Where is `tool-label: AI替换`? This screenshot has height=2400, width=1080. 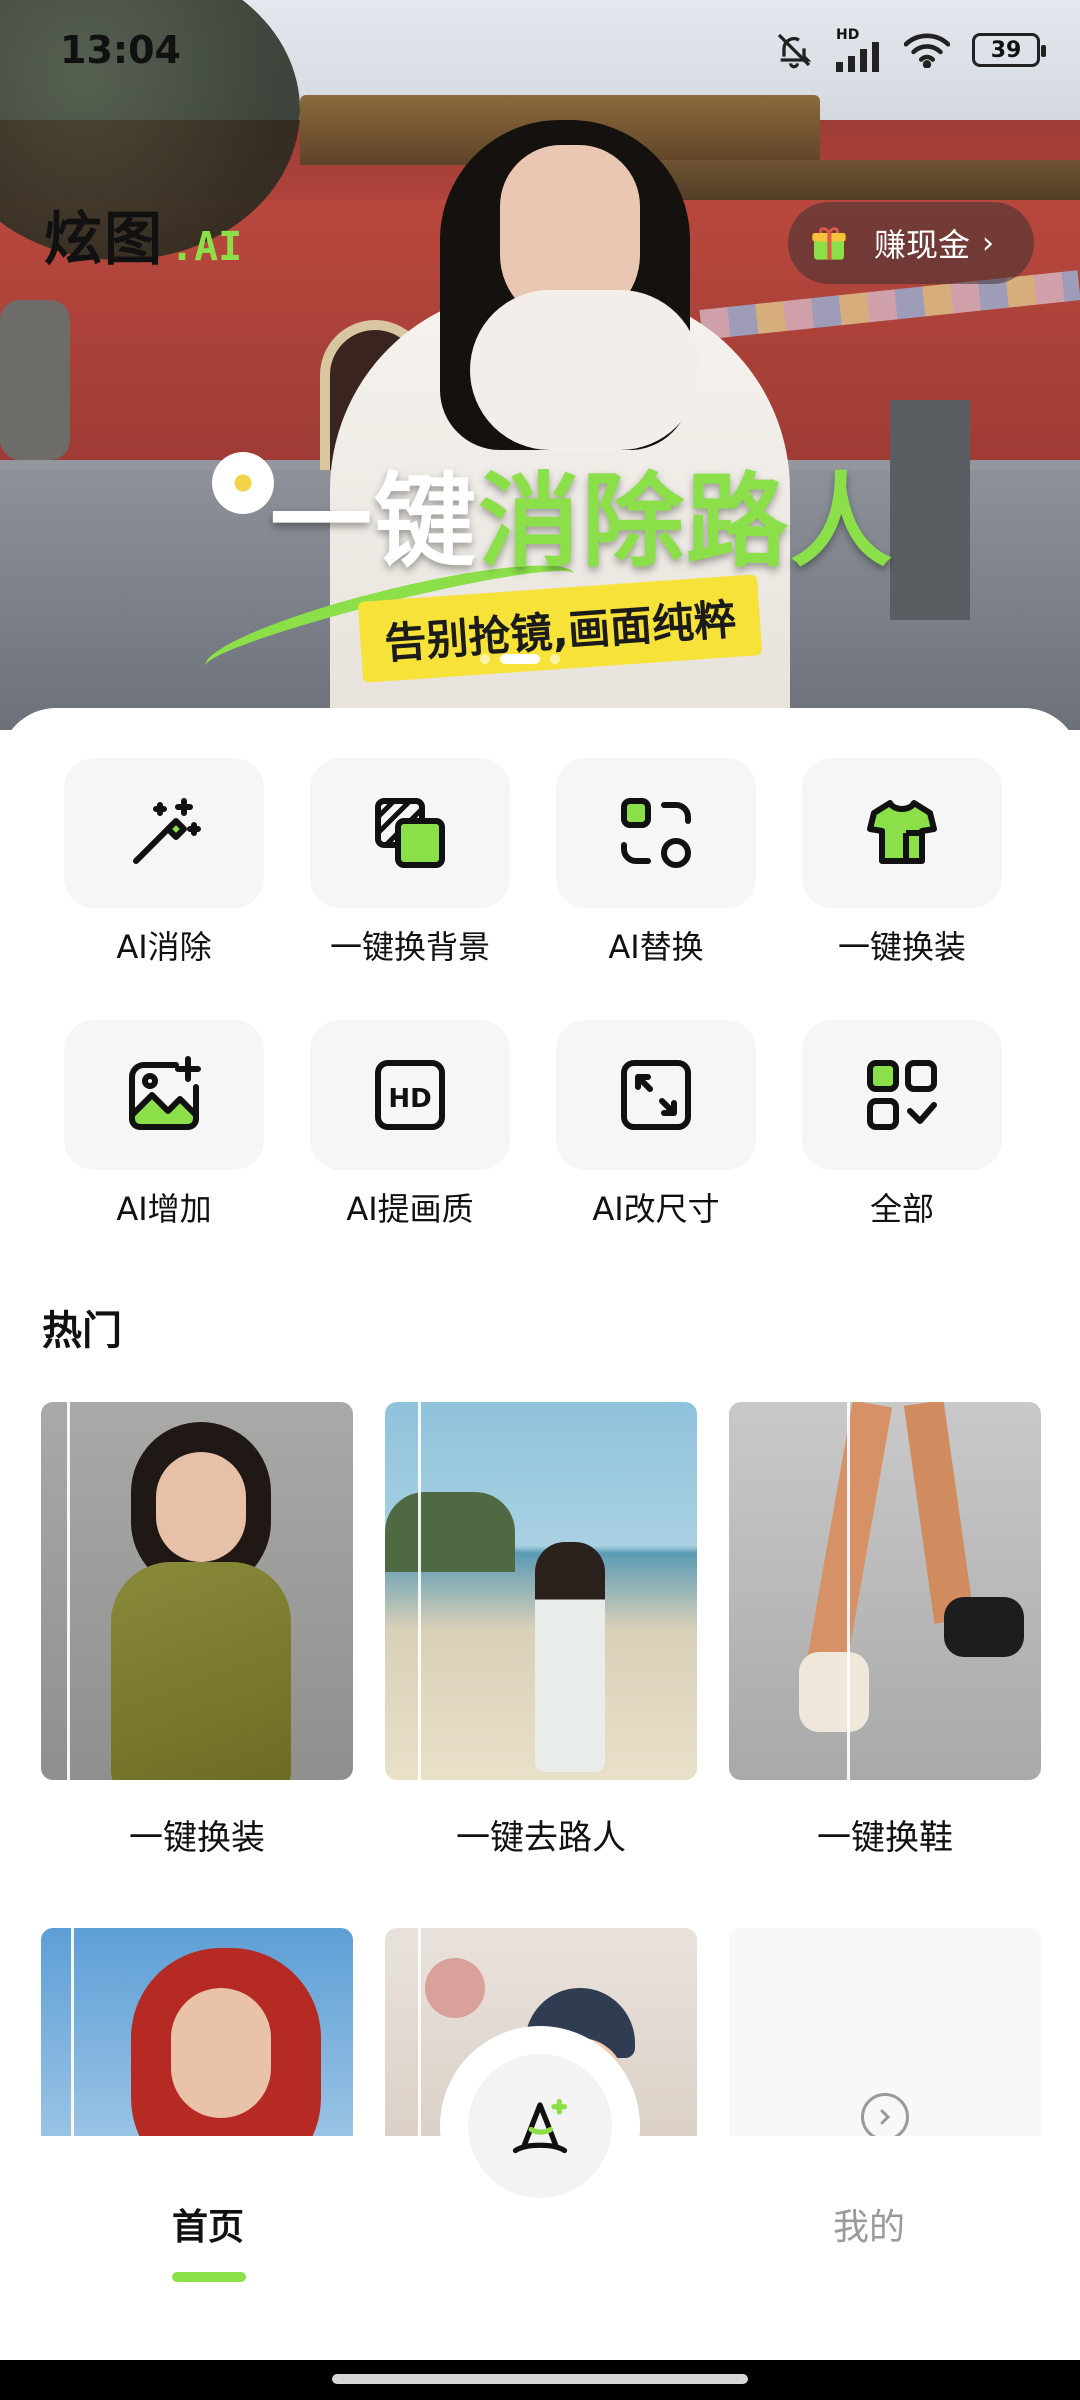
tool-label: AI替换 is located at coordinates (656, 947).